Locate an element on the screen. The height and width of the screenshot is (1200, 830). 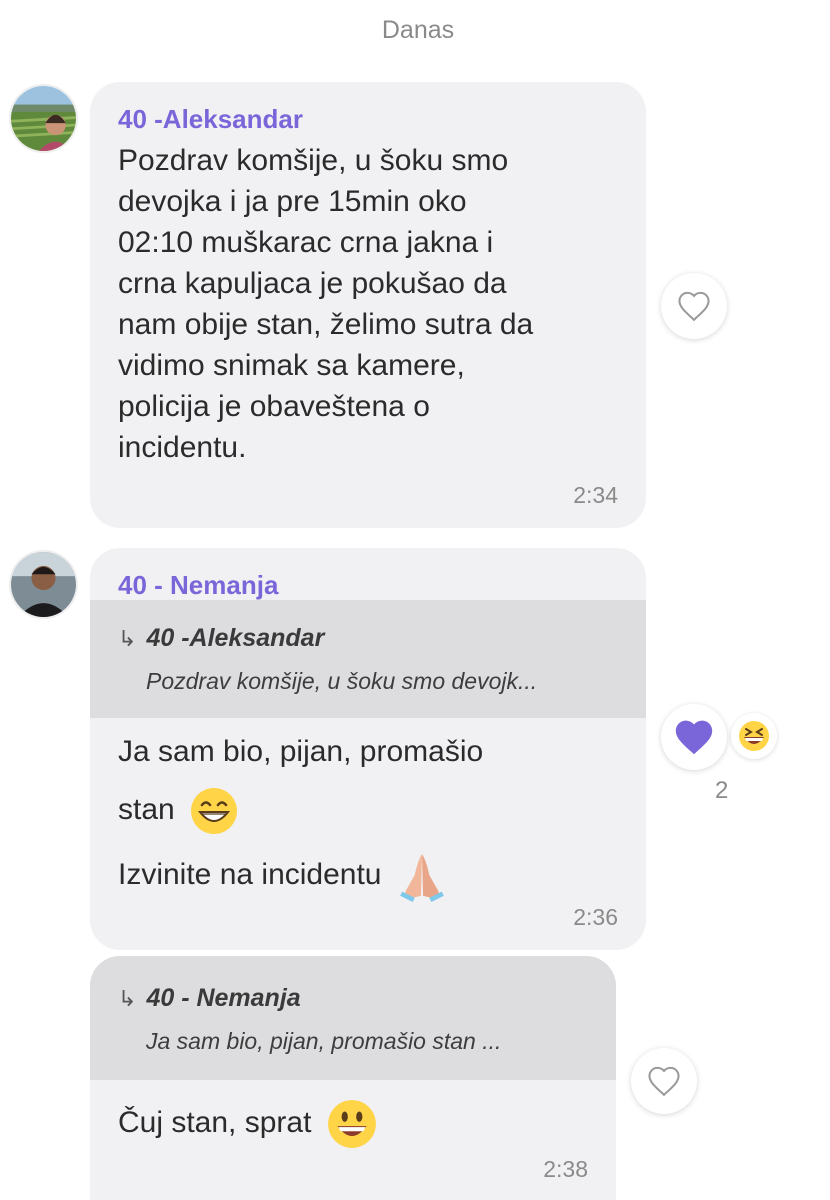
message-time: 2:36 is located at coordinates (595, 917).